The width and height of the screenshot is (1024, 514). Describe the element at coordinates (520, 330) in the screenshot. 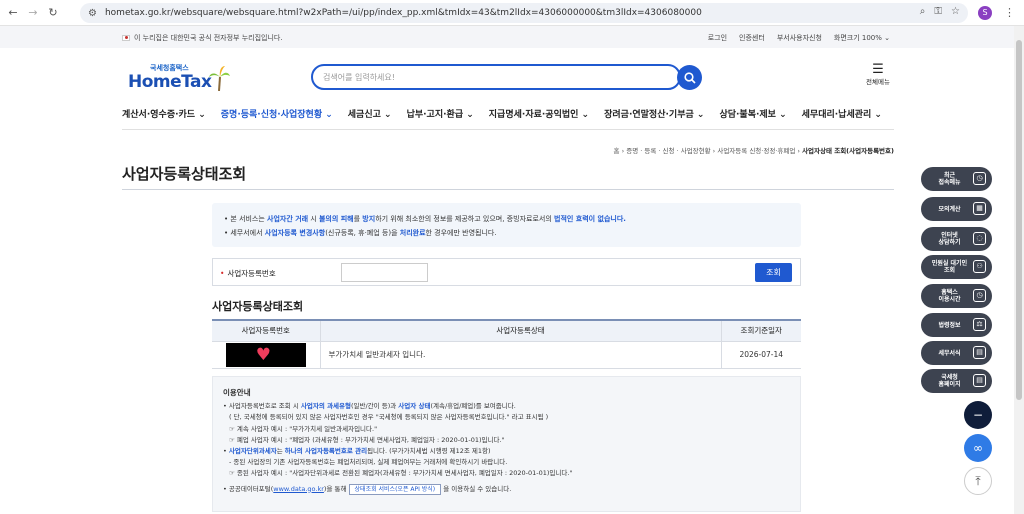

I see `col-status: 사업자등록상태` at that location.